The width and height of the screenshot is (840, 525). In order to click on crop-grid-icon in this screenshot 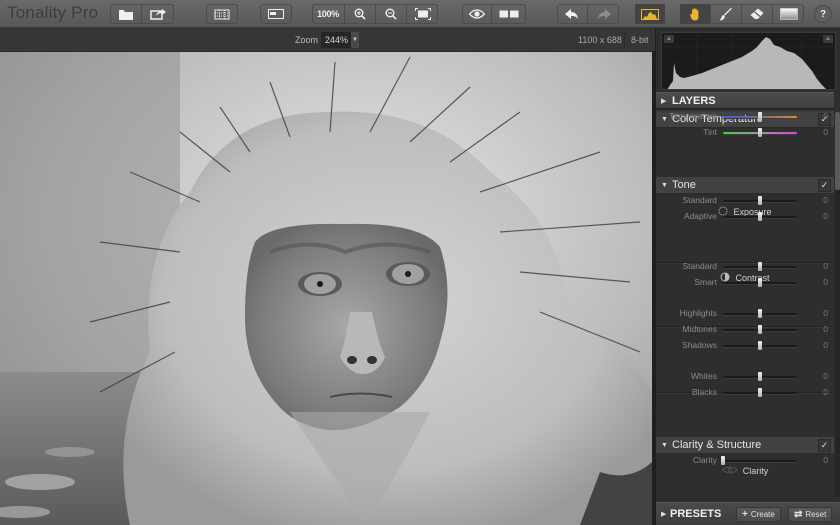, I will do `click(222, 14)`.